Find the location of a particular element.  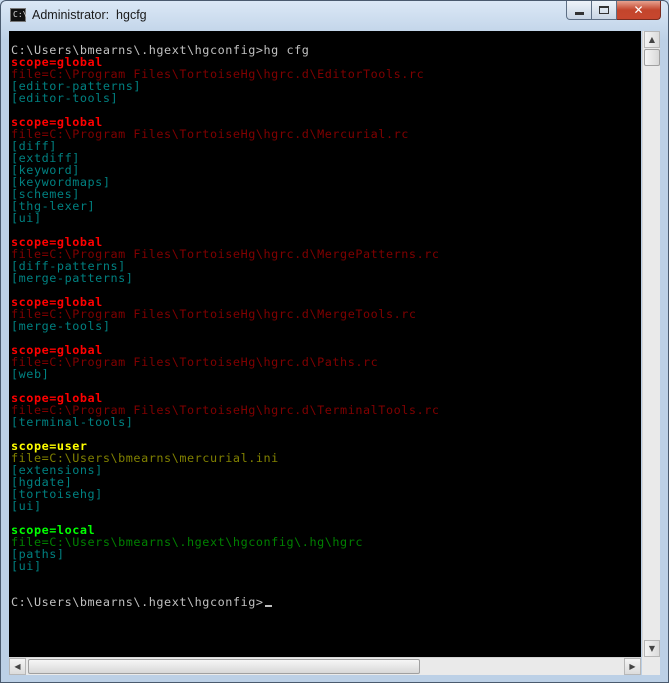

scroll-up-button: ▲ is located at coordinates (652, 39).